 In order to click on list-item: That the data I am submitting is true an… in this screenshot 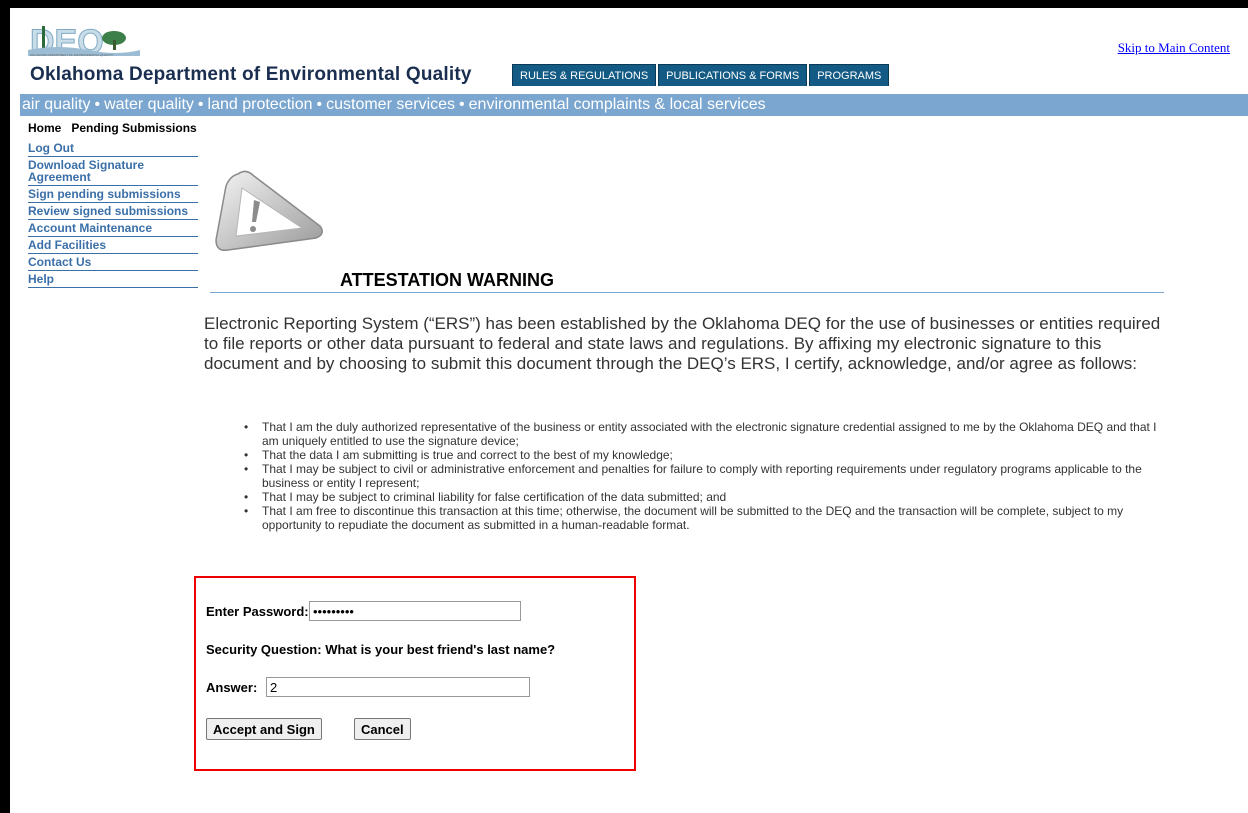, I will do `click(707, 455)`.